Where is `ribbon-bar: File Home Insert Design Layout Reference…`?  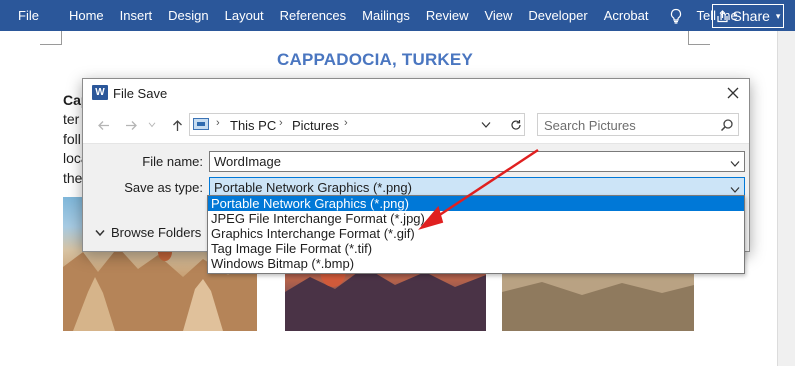
ribbon-bar: File Home Insert Design Layout Reference… is located at coordinates (397, 15).